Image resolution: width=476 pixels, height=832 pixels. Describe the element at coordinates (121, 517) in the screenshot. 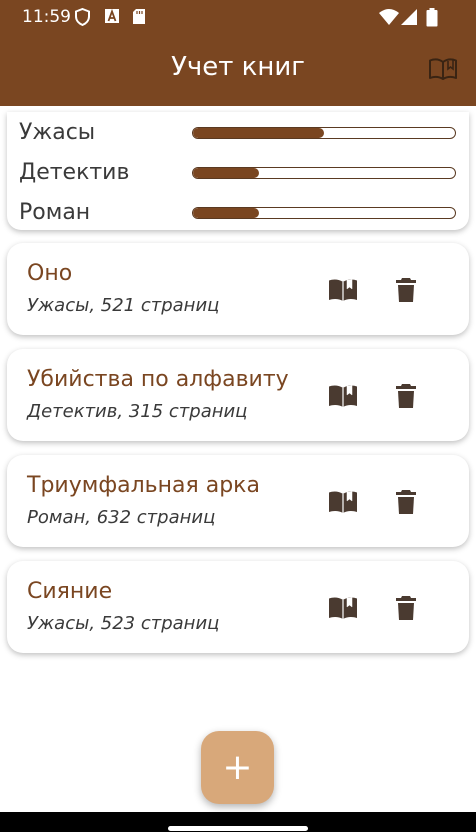

I see `book-subtitle: Роман, 632 страниц` at that location.